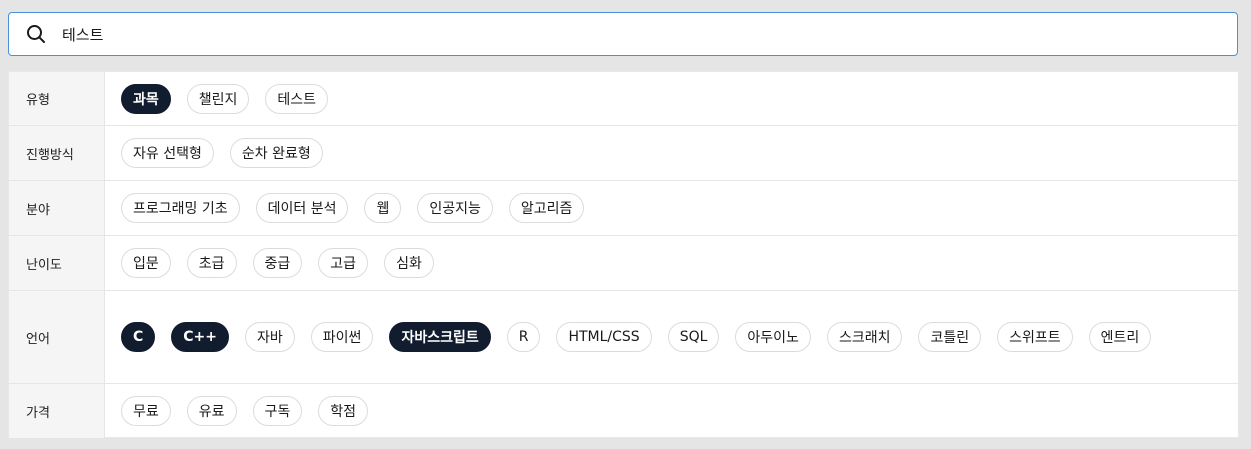 The image size is (1251, 449). What do you see at coordinates (342, 337) in the screenshot?
I see `filter-chip: 파이썬` at bounding box center [342, 337].